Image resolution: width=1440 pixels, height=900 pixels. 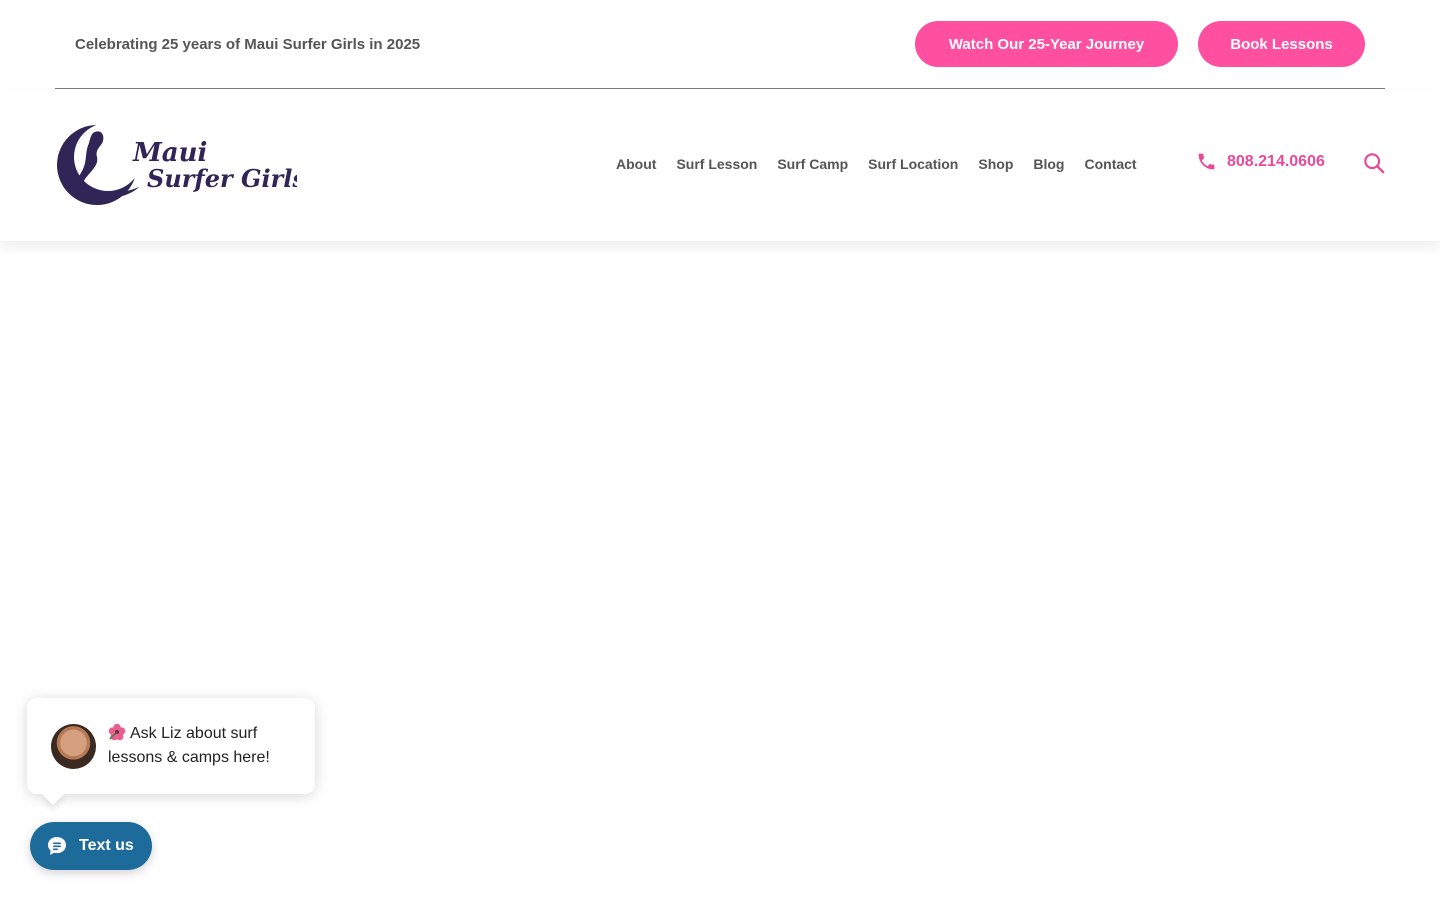 What do you see at coordinates (106, 845) in the screenshot?
I see `text-us-label: Text us` at bounding box center [106, 845].